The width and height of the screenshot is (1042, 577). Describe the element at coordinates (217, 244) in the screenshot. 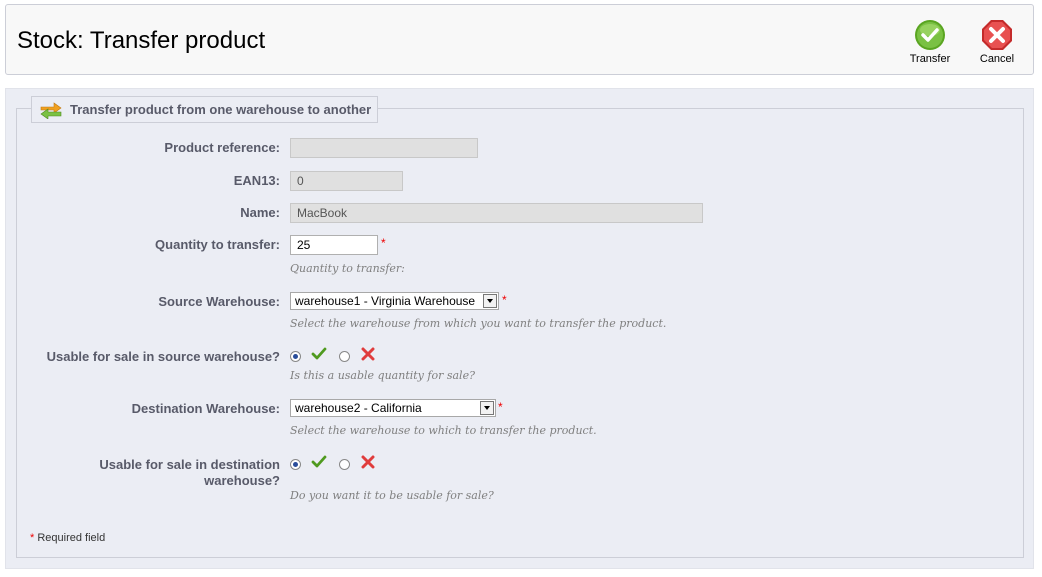

I see `quantity-label: Quantity to transfer:` at that location.